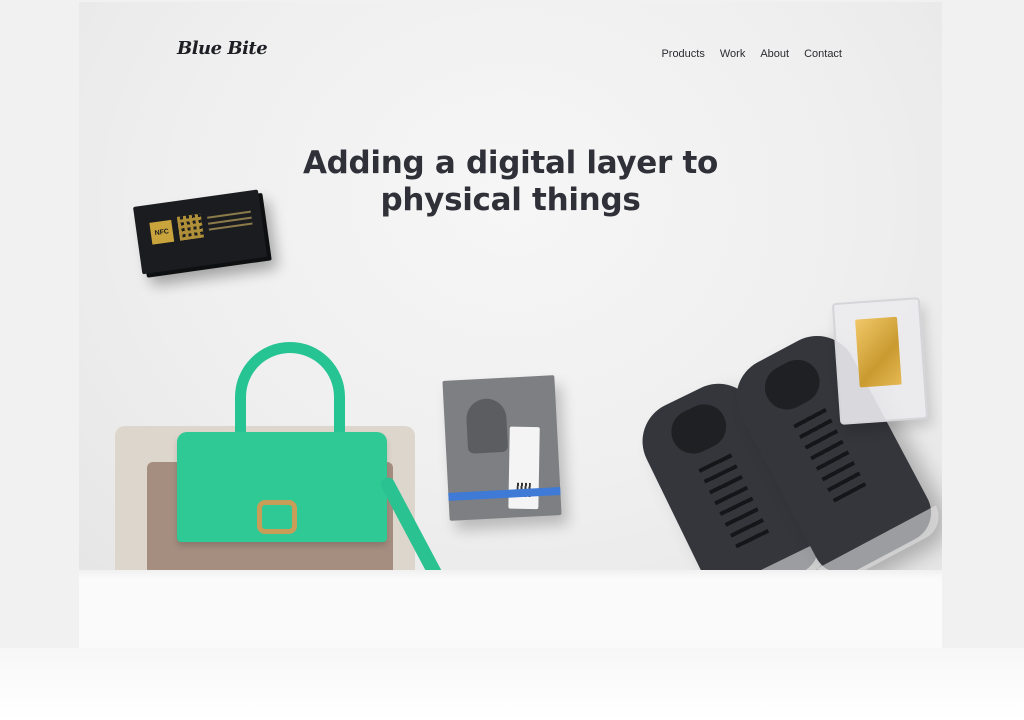 The height and width of the screenshot is (720, 1024). I want to click on card-text-lines, so click(230, 222).